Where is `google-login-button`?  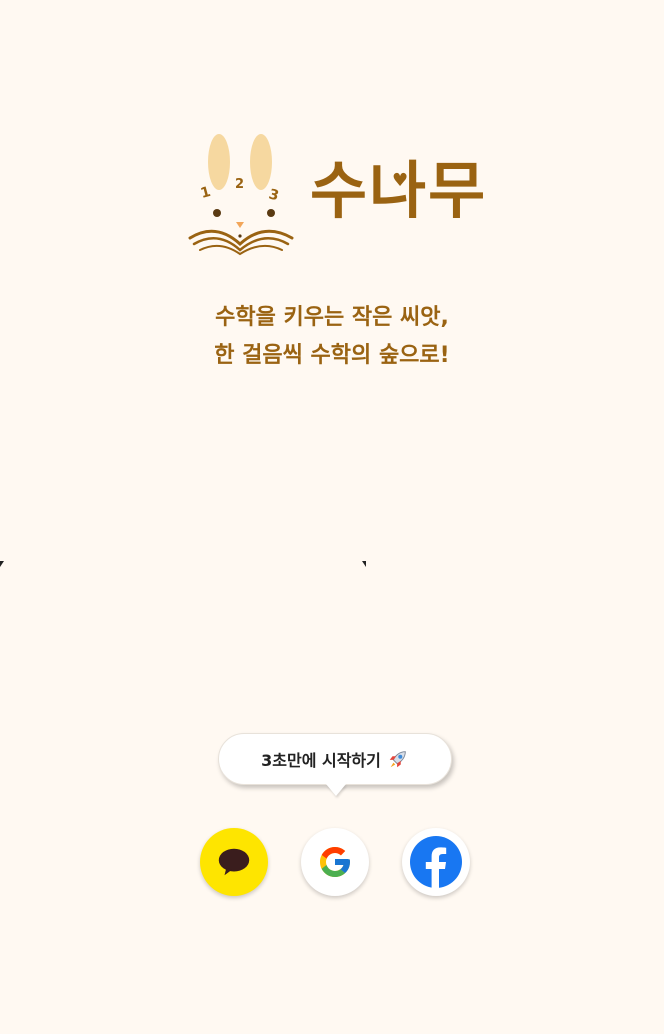
google-login-button is located at coordinates (335, 862).